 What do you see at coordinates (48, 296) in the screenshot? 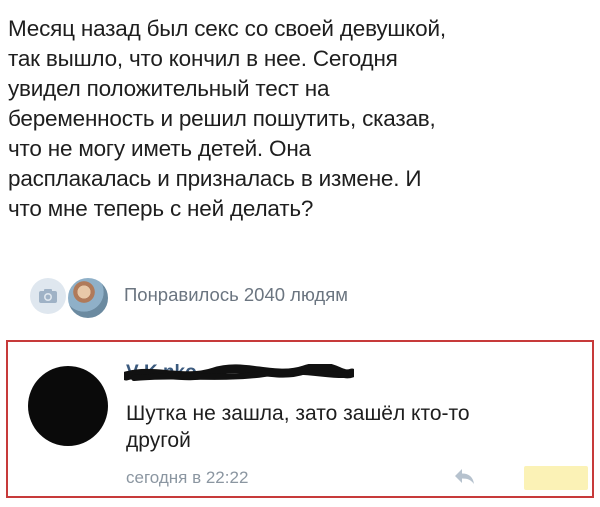
I see `camera-icon` at bounding box center [48, 296].